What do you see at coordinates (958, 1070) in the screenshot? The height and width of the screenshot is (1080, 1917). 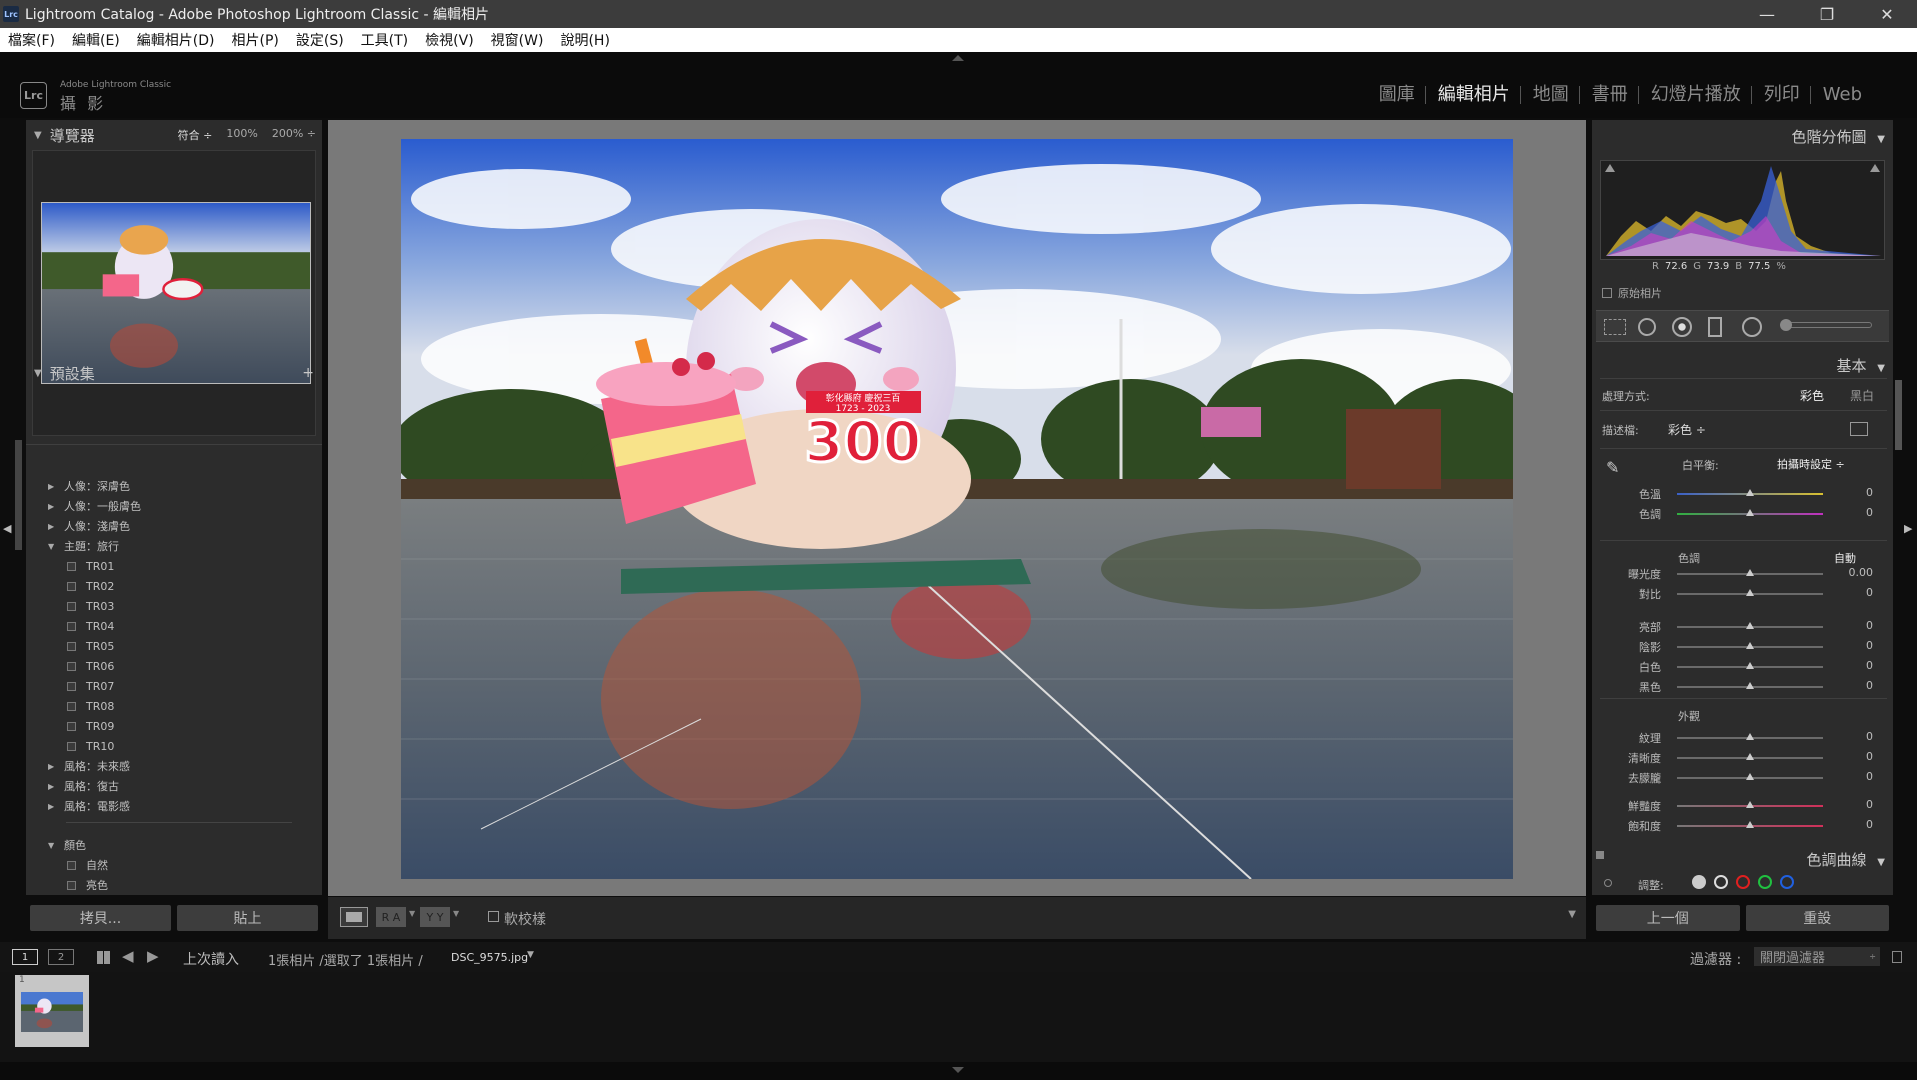 I see `bottom-panel-toggle-icon` at bounding box center [958, 1070].